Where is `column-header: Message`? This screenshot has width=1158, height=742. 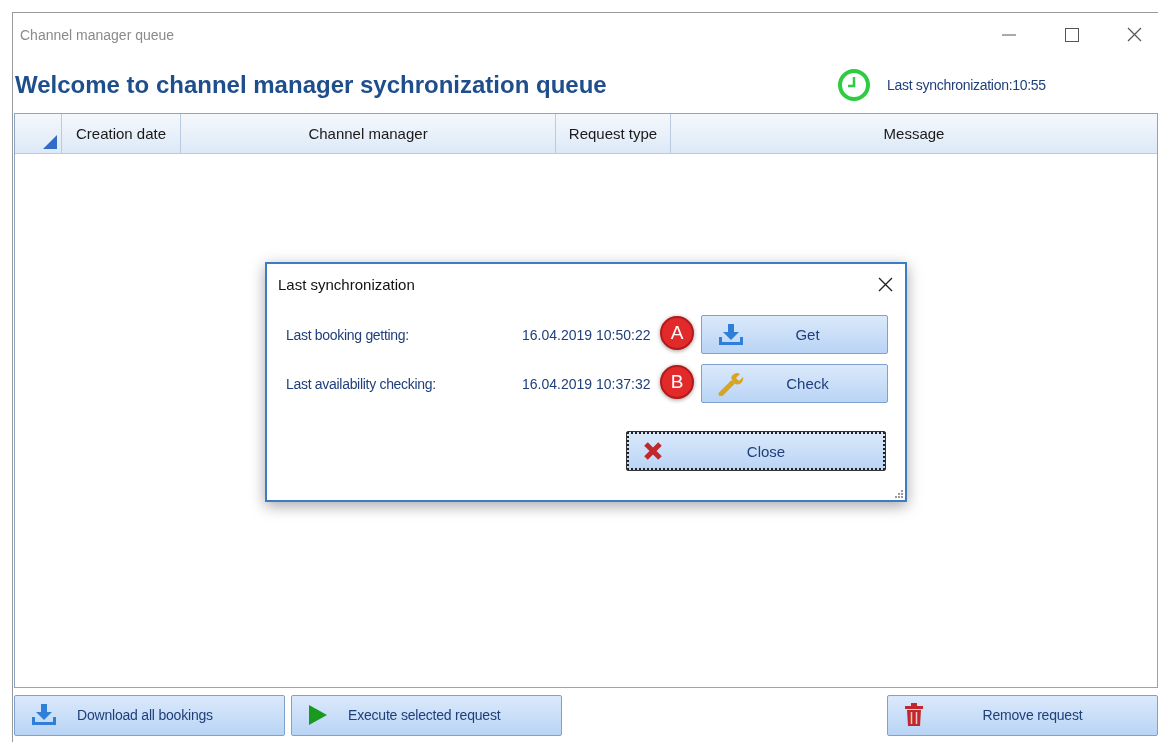 column-header: Message is located at coordinates (914, 133).